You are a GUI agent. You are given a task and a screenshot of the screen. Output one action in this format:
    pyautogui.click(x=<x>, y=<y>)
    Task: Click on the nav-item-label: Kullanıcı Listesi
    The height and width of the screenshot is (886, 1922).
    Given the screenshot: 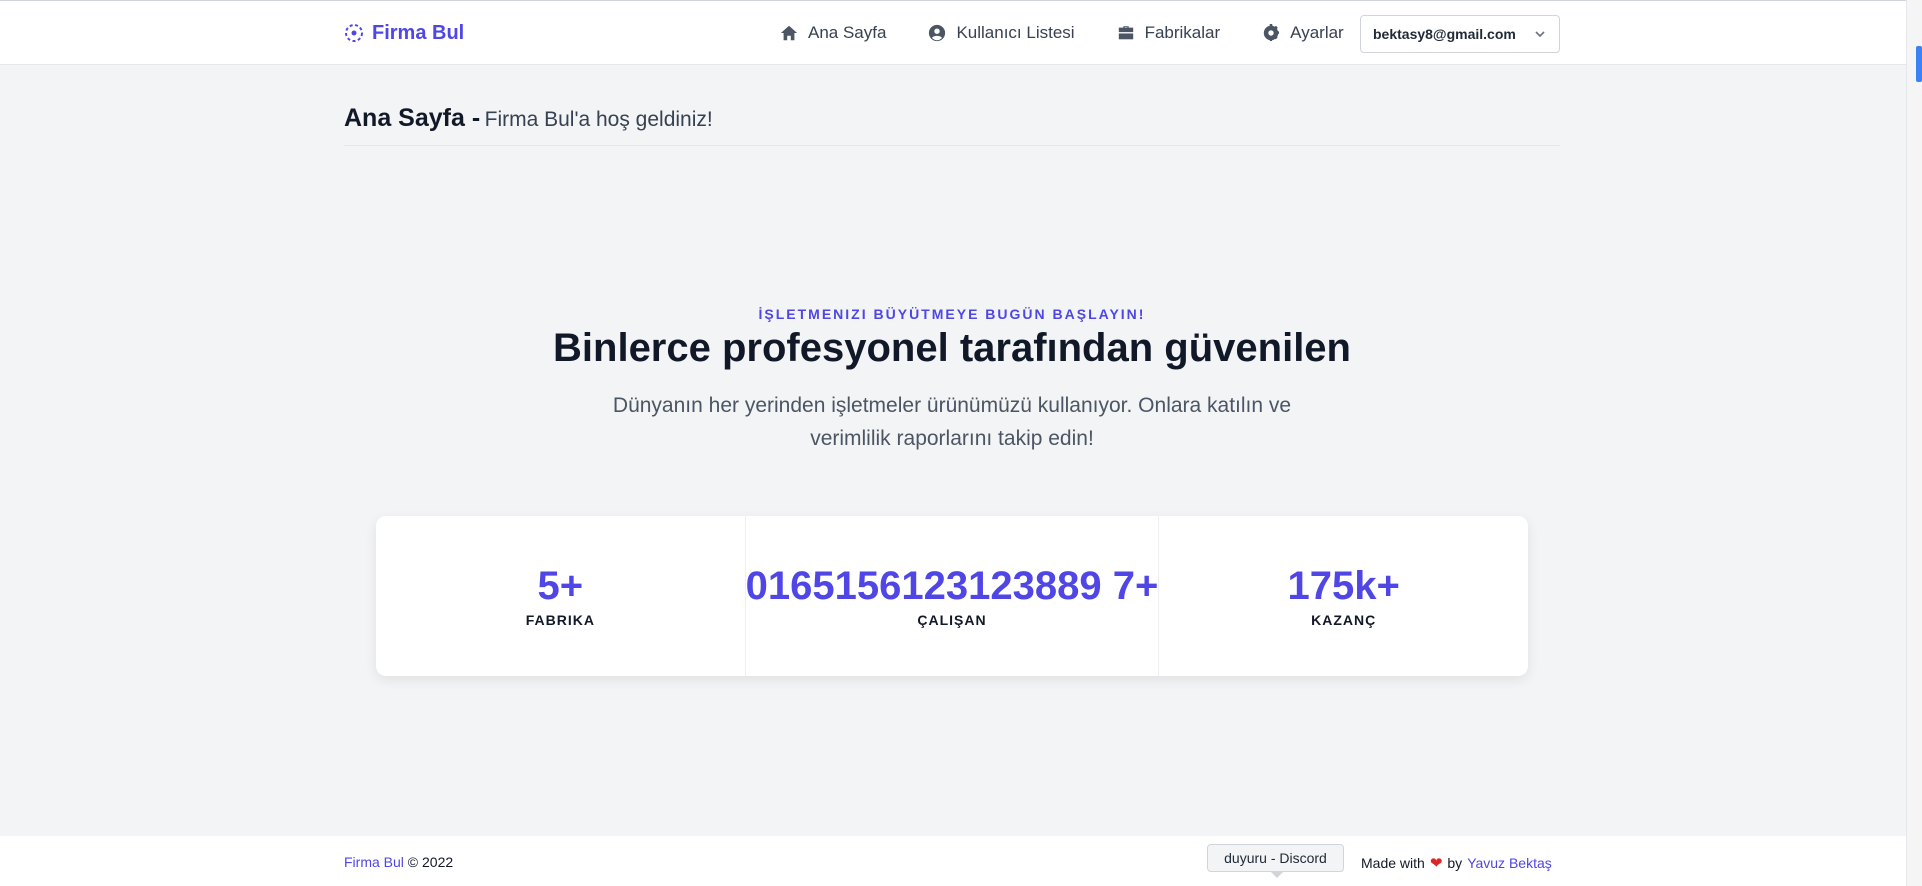 What is the action you would take?
    pyautogui.click(x=1015, y=32)
    